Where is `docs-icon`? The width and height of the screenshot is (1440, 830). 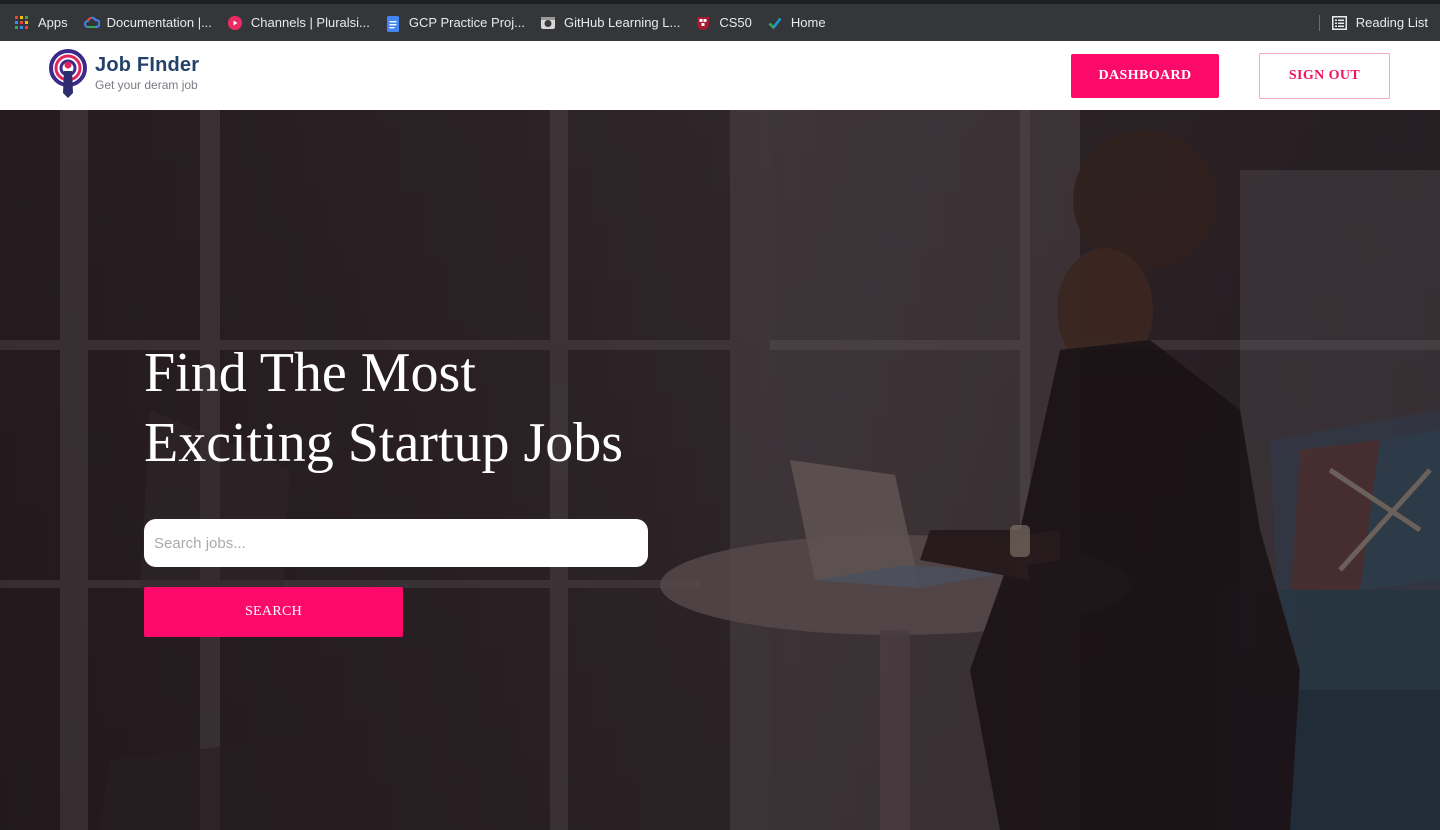 docs-icon is located at coordinates (393, 23).